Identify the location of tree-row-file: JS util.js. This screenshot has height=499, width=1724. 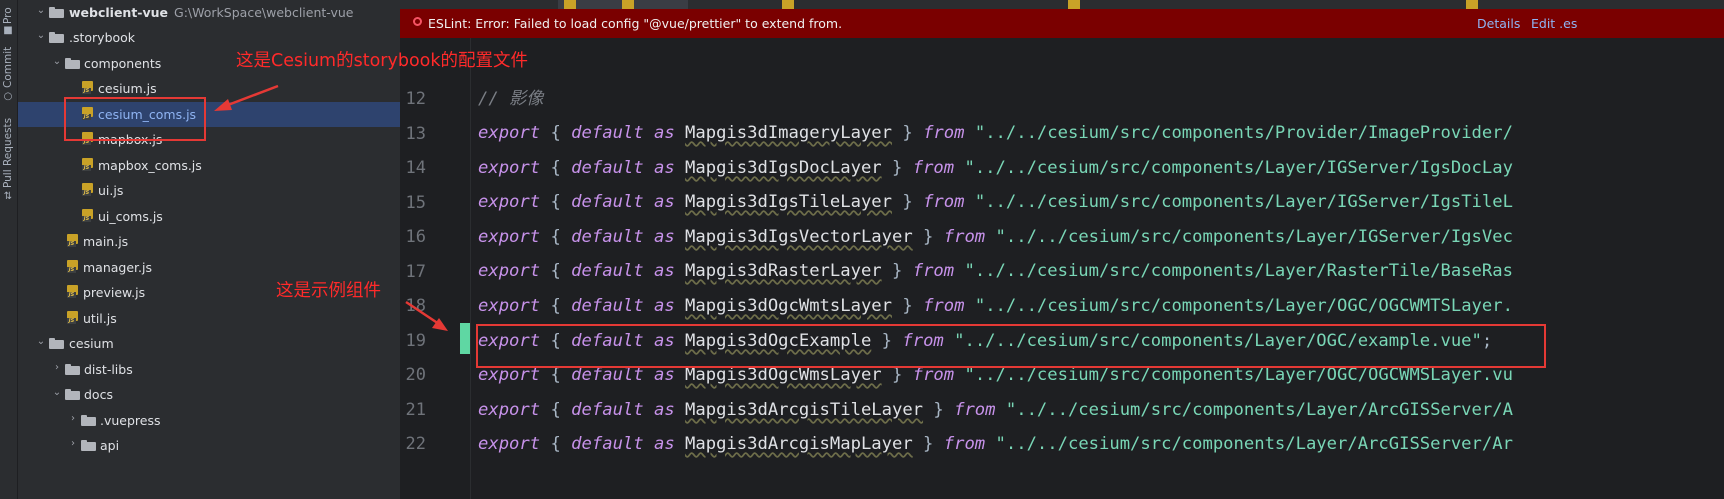
(209, 318).